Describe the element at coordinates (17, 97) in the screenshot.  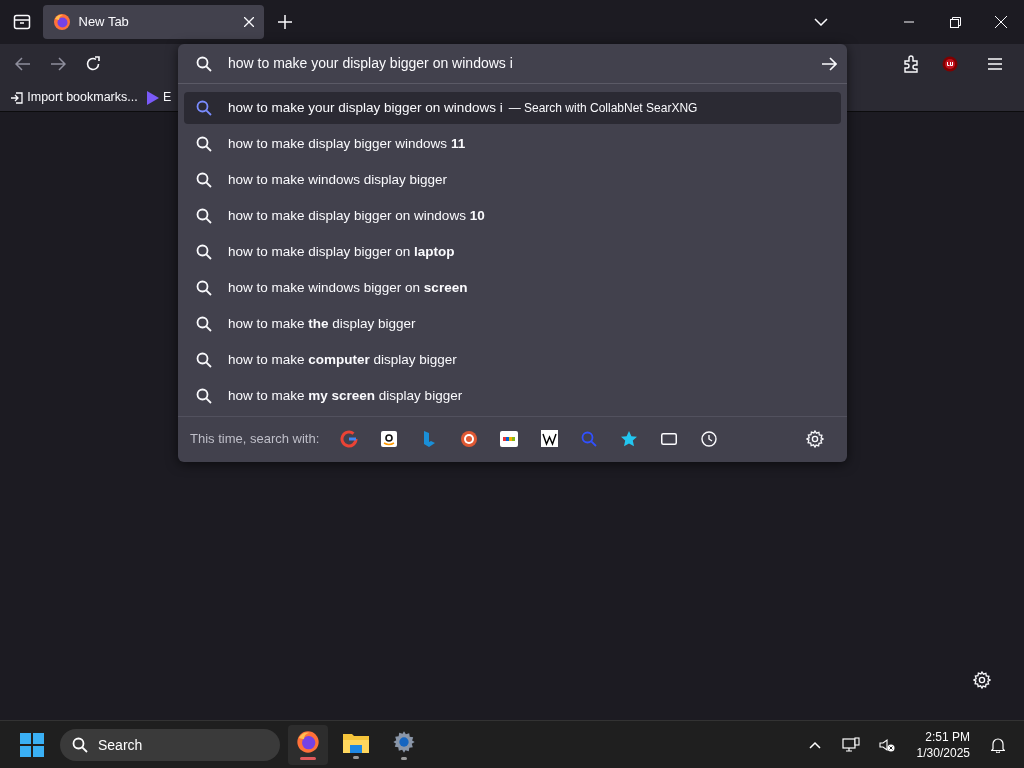
I see `import-icon` at that location.